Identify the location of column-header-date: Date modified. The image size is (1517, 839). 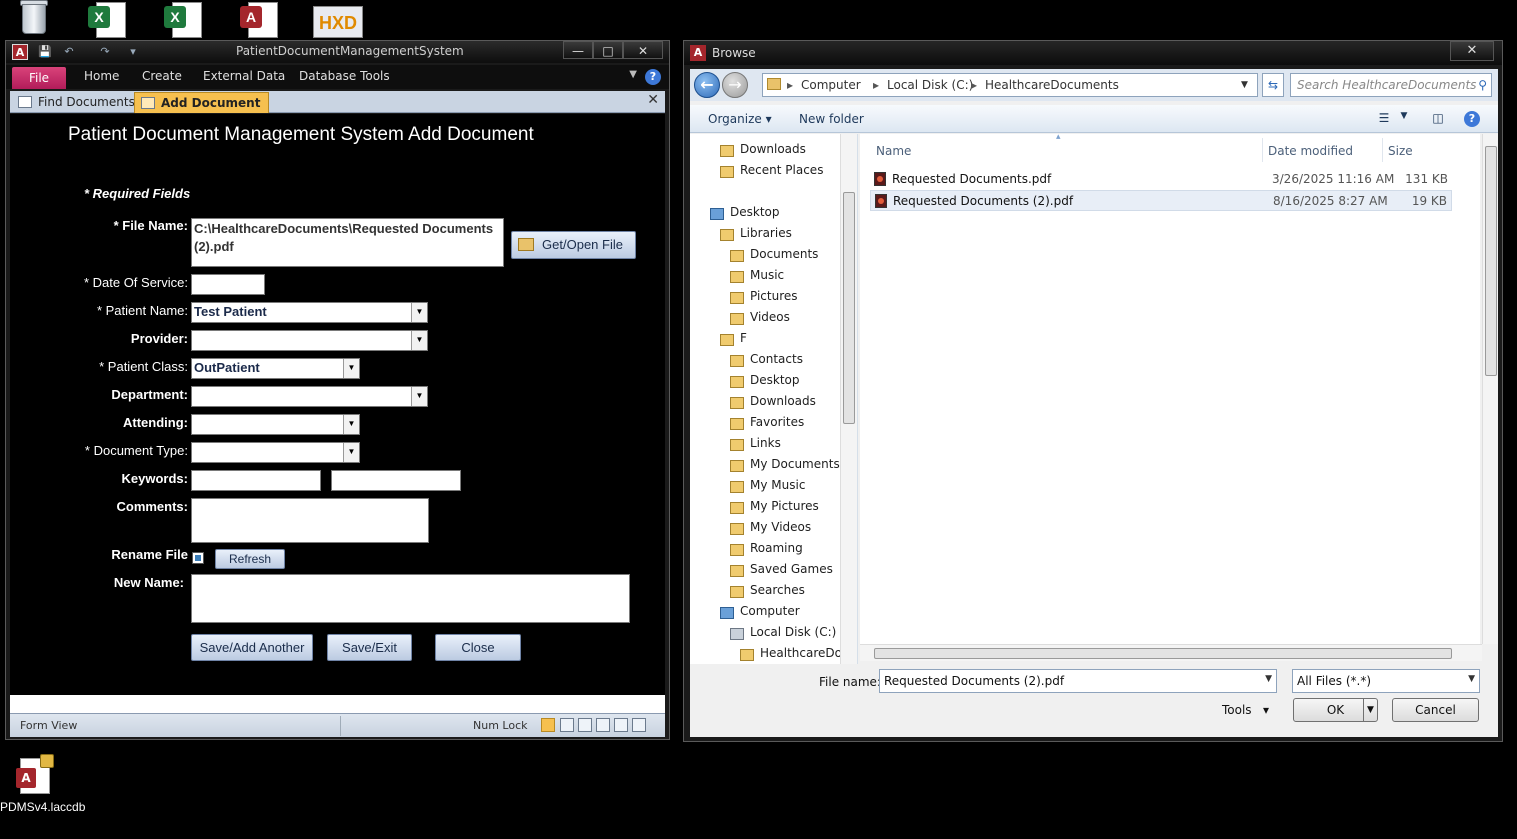
(1310, 151).